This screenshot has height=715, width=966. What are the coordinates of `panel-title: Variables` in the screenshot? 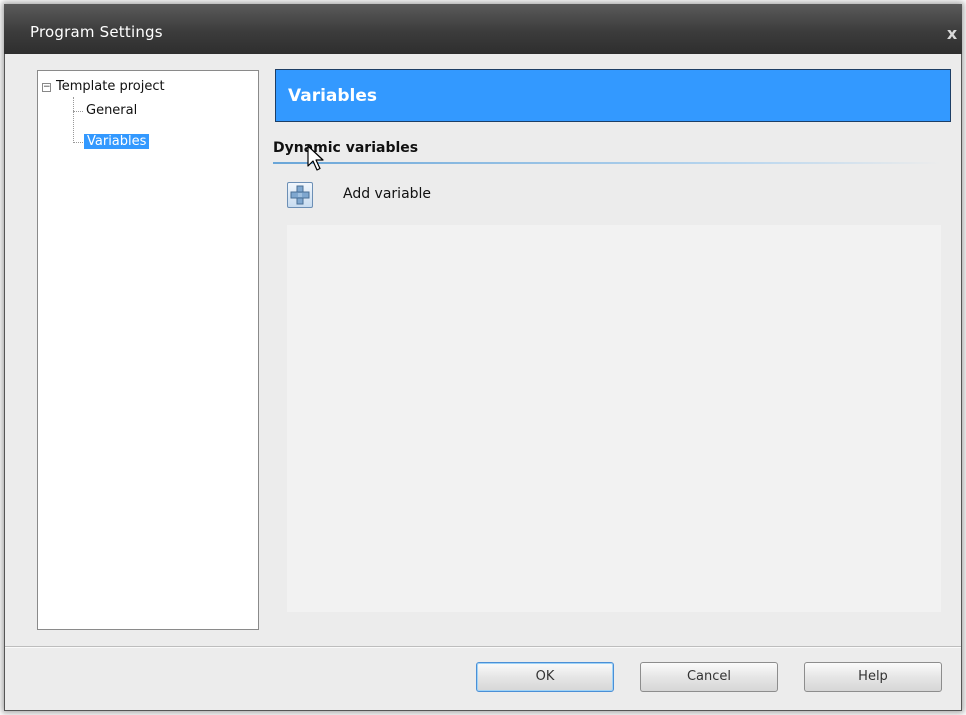 It's located at (333, 96).